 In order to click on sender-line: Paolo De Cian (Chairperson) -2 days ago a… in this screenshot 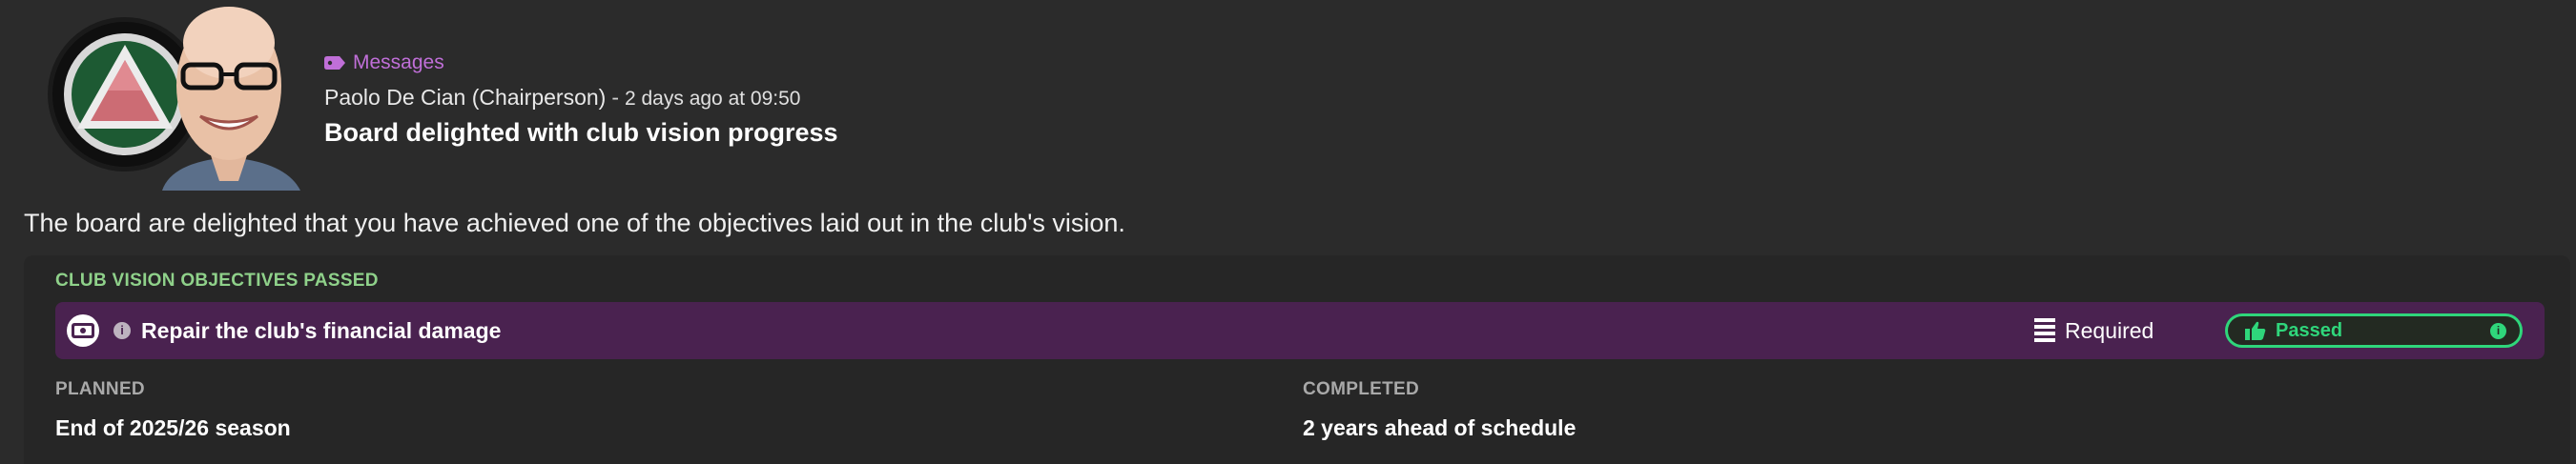, I will do `click(581, 97)`.